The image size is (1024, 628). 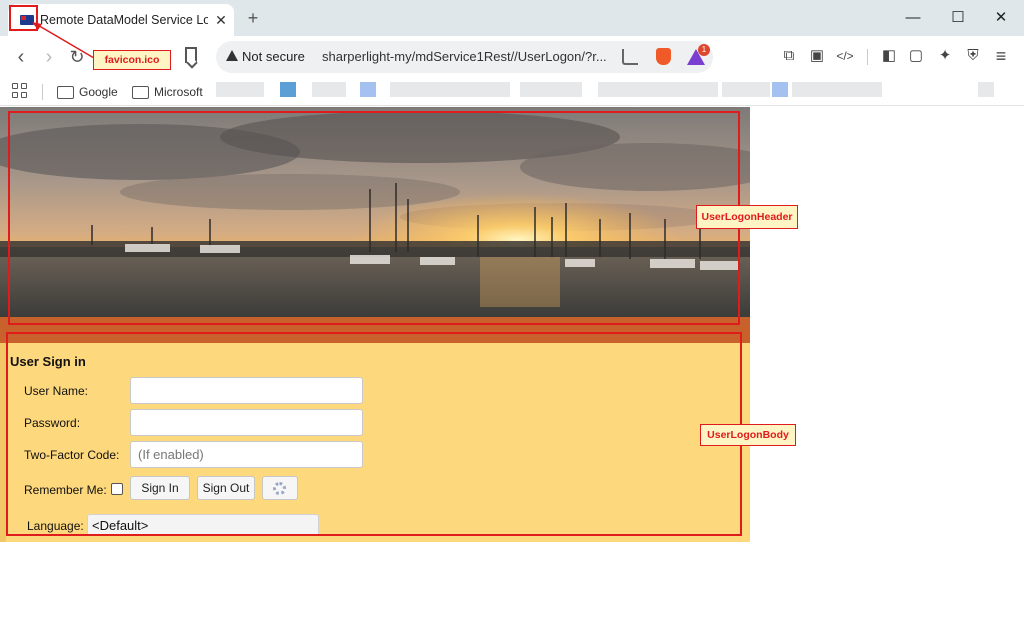 What do you see at coordinates (889, 56) in the screenshot?
I see `sidebar-icon: ◧` at bounding box center [889, 56].